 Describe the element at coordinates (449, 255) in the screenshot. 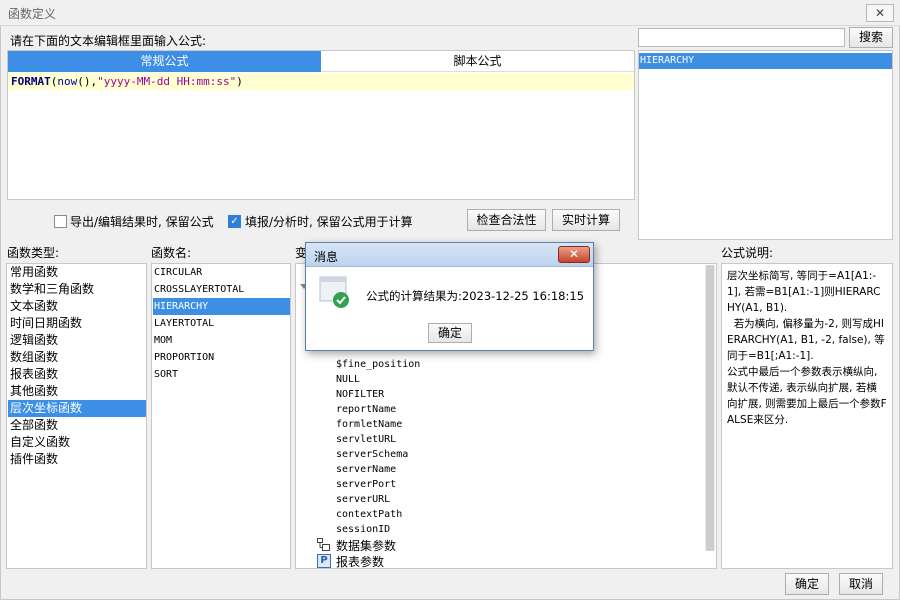

I see `message-dialog-titlebar: 消息 ✕` at that location.